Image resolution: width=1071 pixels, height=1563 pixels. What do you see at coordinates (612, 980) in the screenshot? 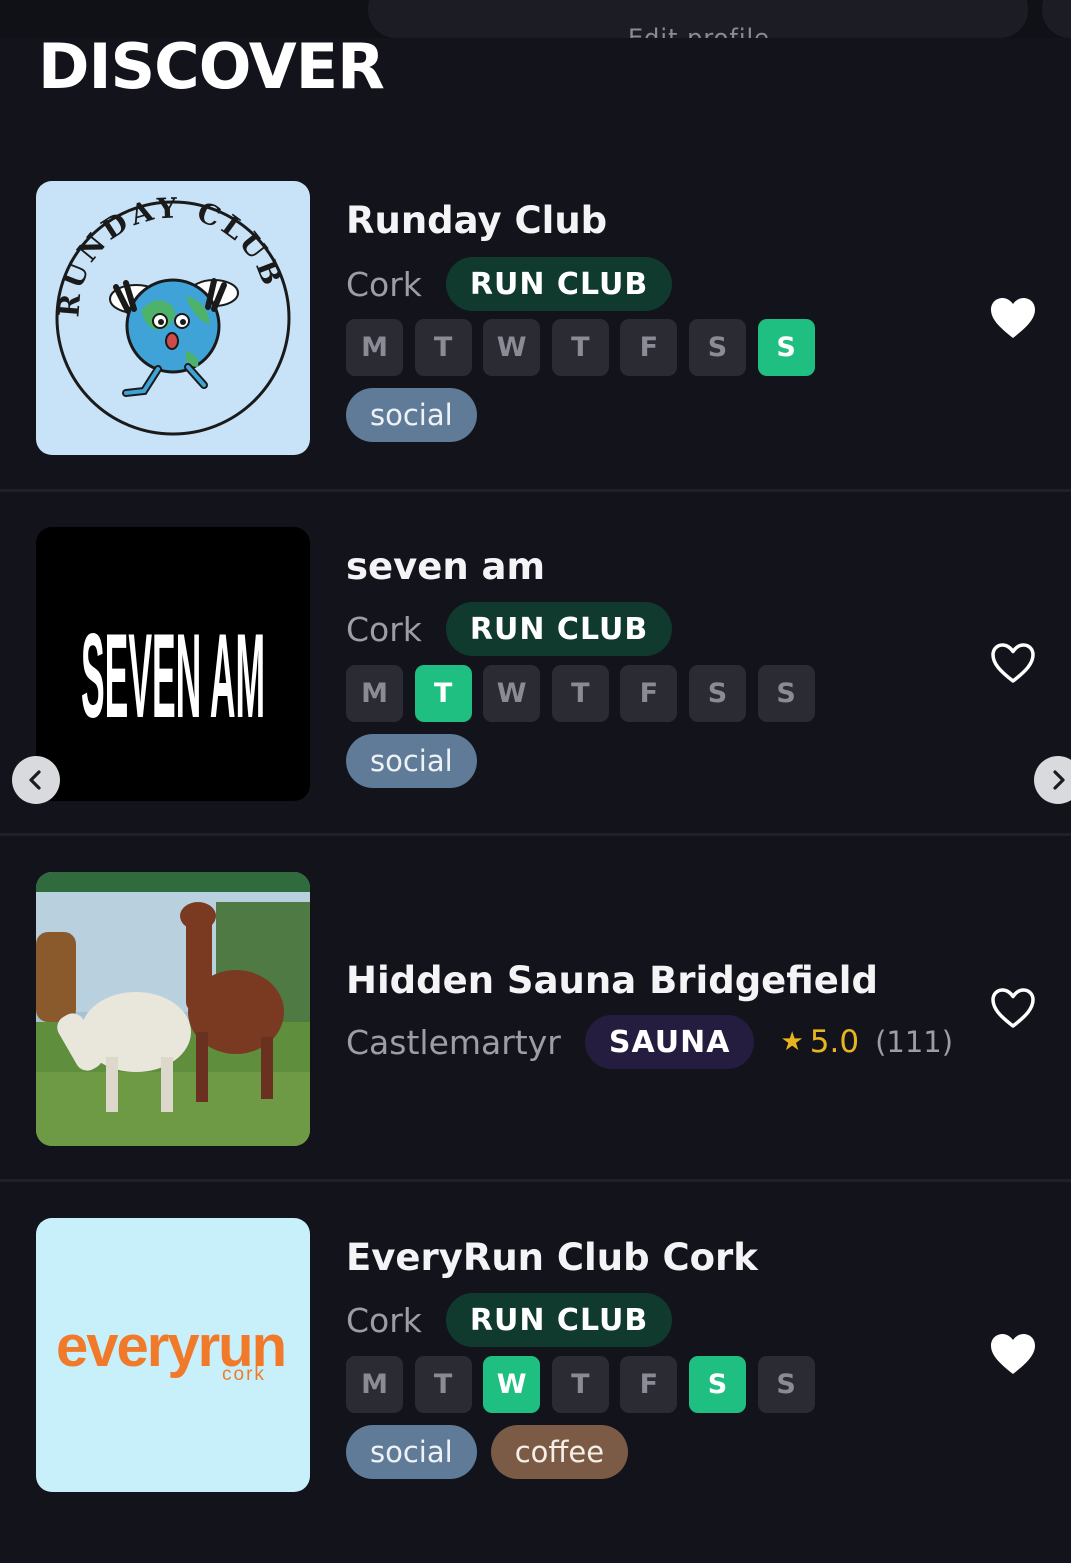
I see `listing-name: Hidden Sauna Bridgefield` at bounding box center [612, 980].